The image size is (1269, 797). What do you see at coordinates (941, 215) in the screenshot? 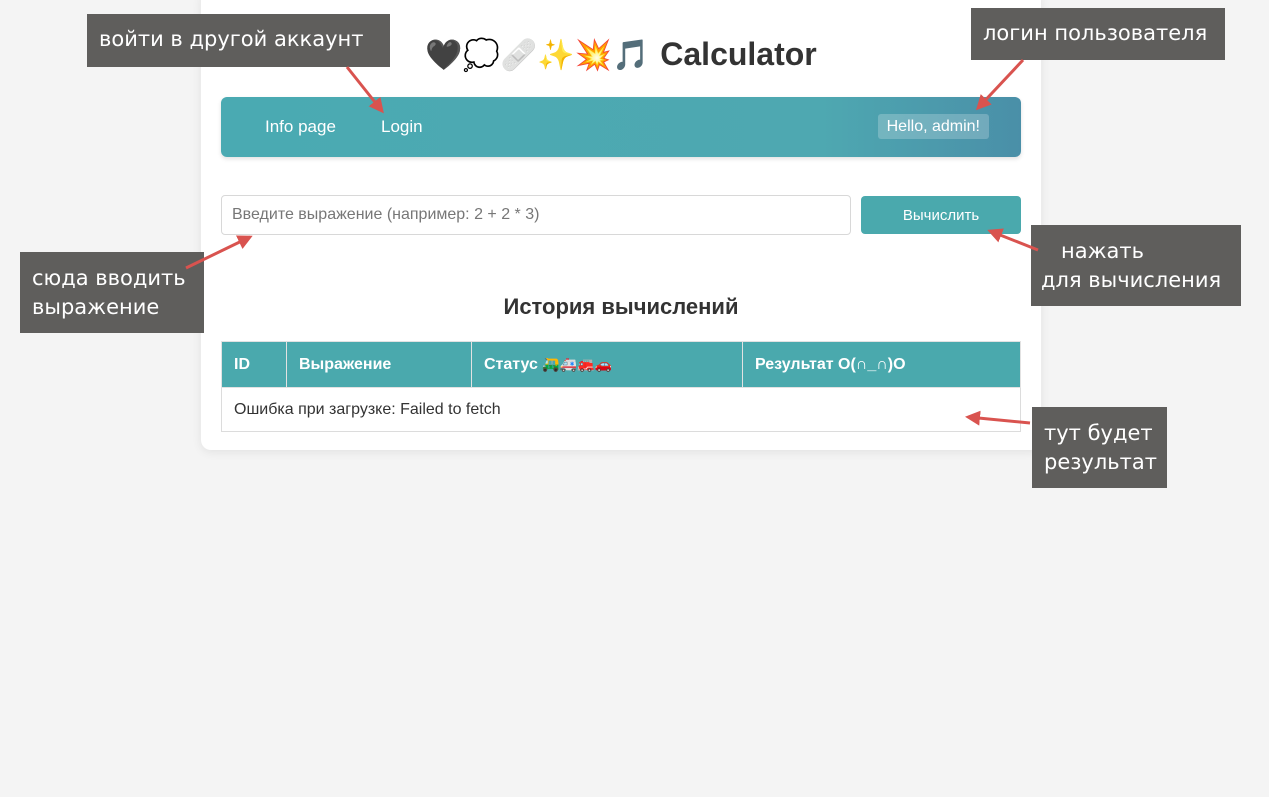
I see `calculate-button: Вычислить` at bounding box center [941, 215].